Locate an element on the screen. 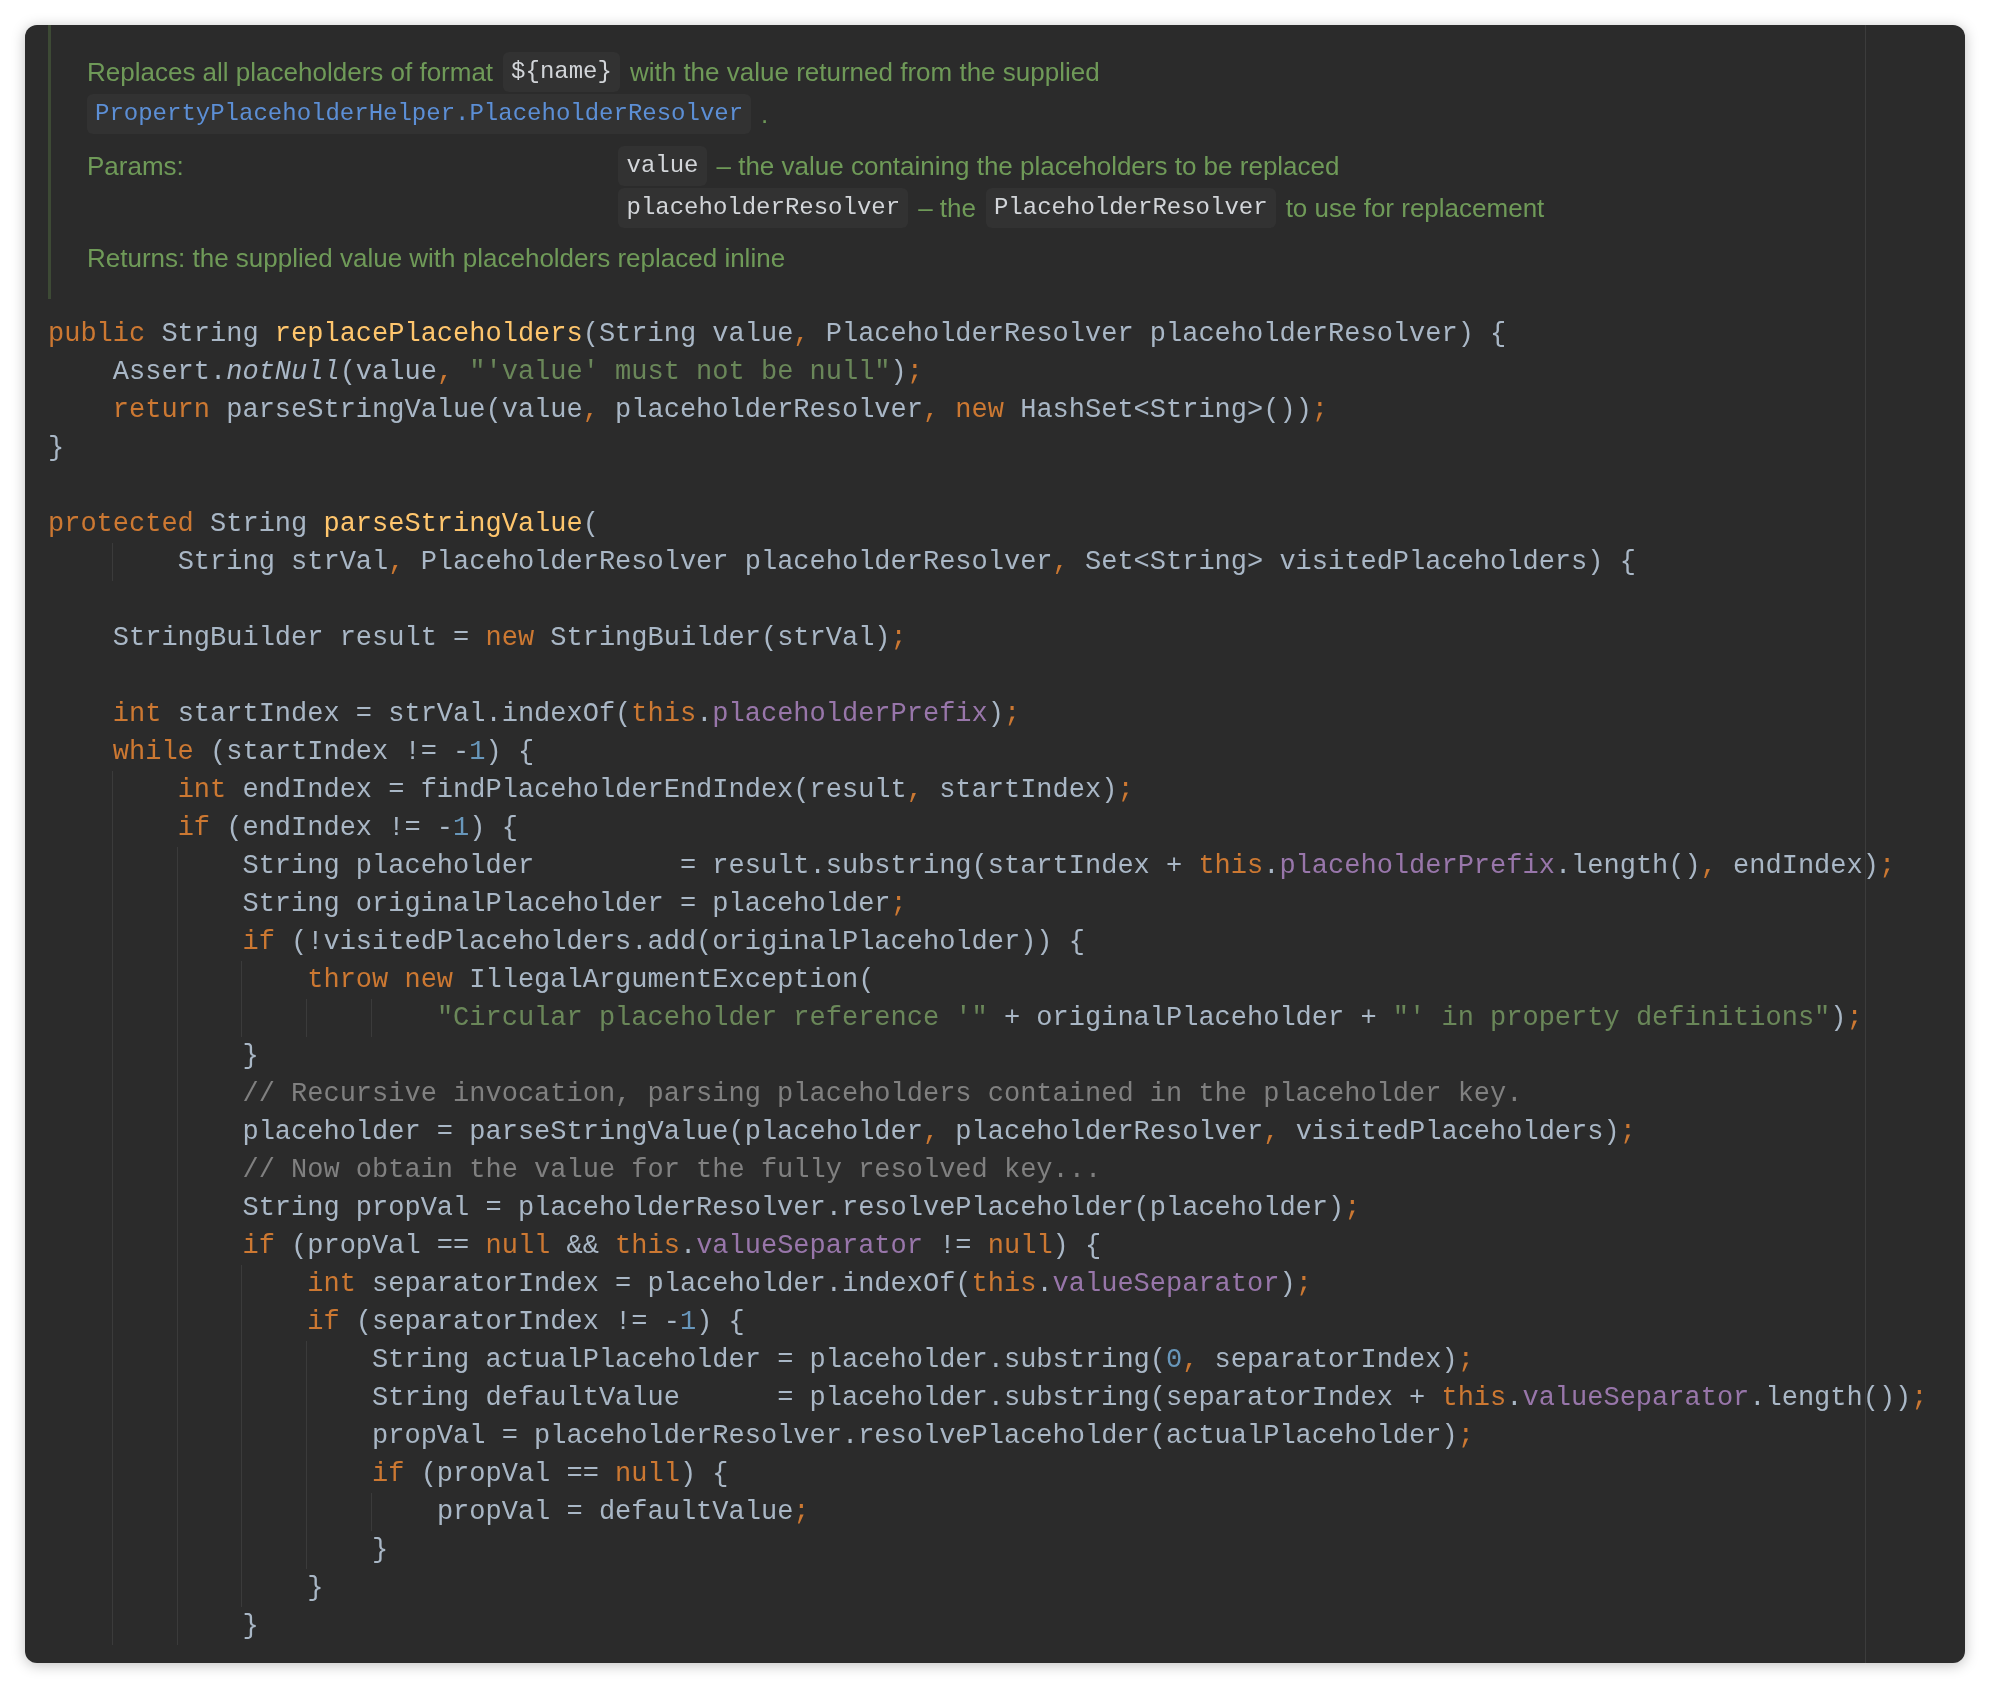 The height and width of the screenshot is (1688, 1990). param-description: value – the value containing the placeholders to be replaced is located at coordinates (1291, 166).